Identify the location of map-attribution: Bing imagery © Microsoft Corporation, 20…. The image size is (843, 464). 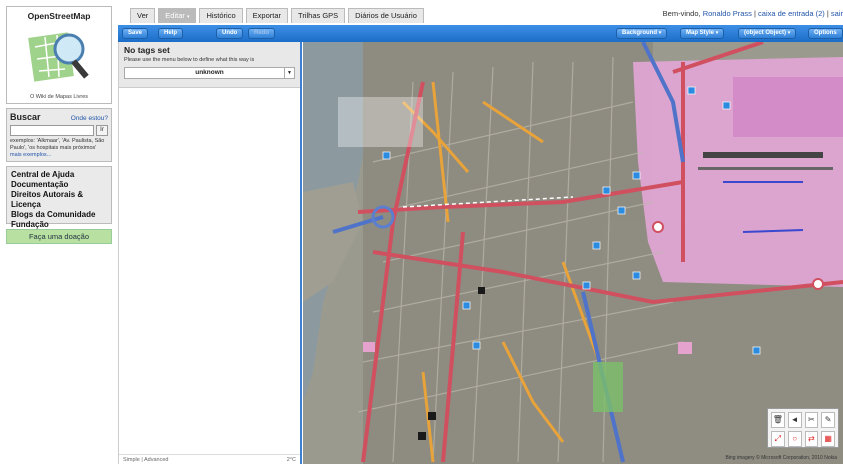
(781, 458).